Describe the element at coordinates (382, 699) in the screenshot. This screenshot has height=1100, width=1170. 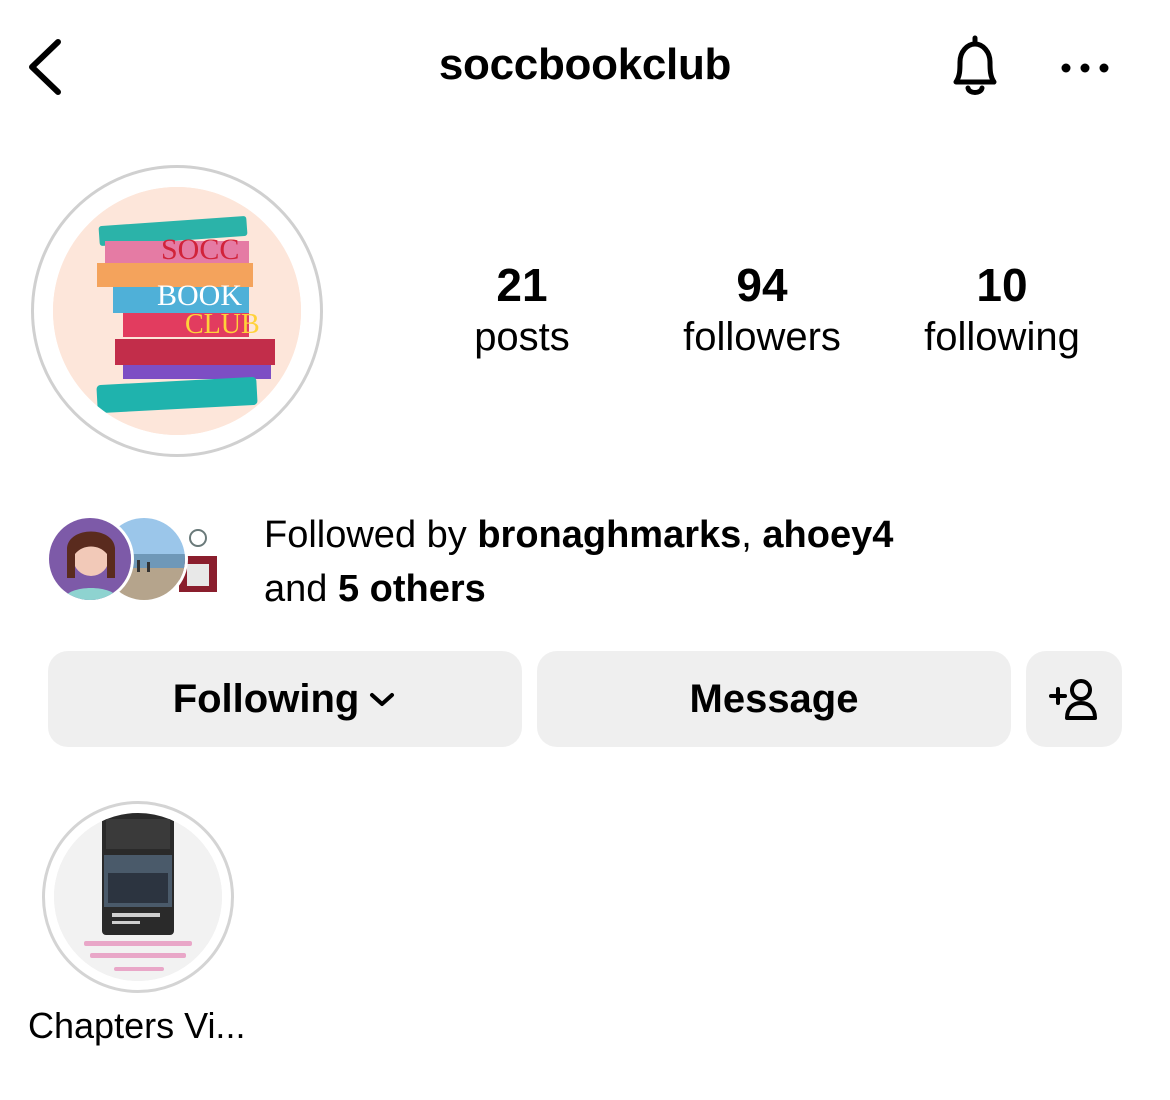
I see `chevron-down-icon` at that location.